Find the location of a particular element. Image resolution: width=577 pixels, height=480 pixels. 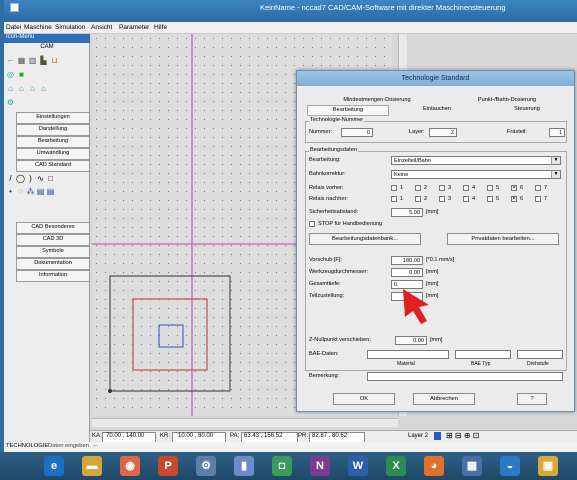

menu-hilfe: Hilfe is located at coordinates (160, 27).